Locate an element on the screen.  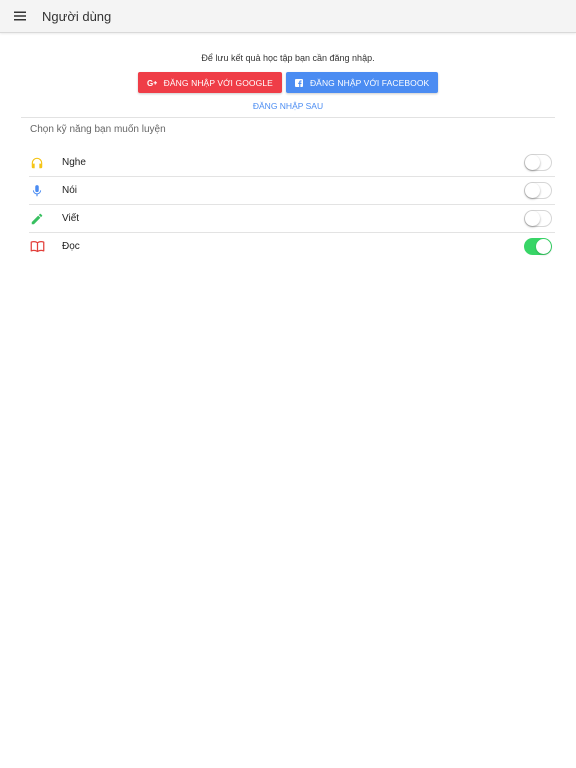
skill-toggle-speaking is located at coordinates (538, 190).